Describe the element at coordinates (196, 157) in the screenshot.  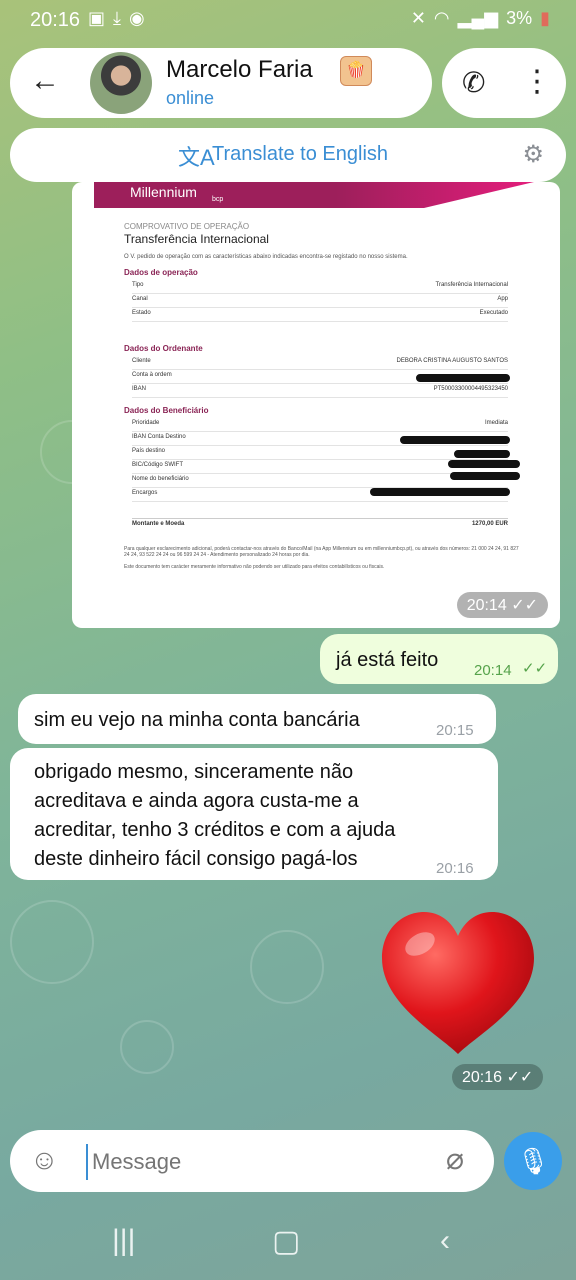
I see `translate-icon: 文A` at that location.